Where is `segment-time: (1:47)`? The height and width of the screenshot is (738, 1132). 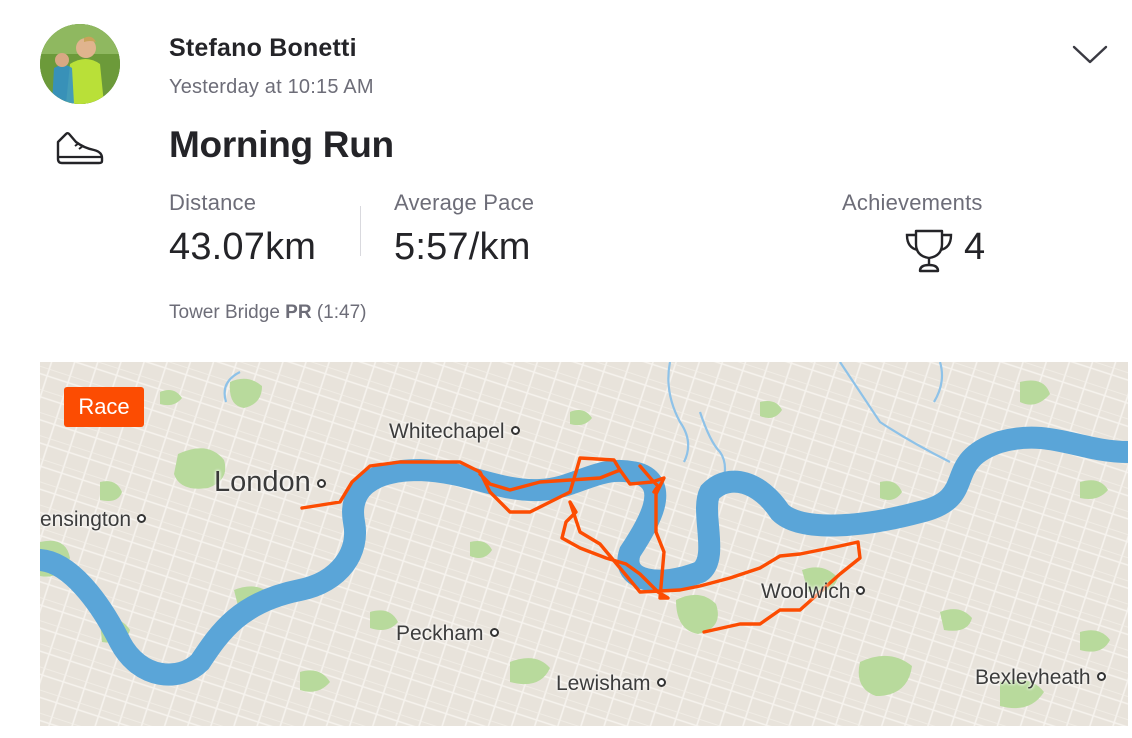
segment-time: (1:47) is located at coordinates (341, 312).